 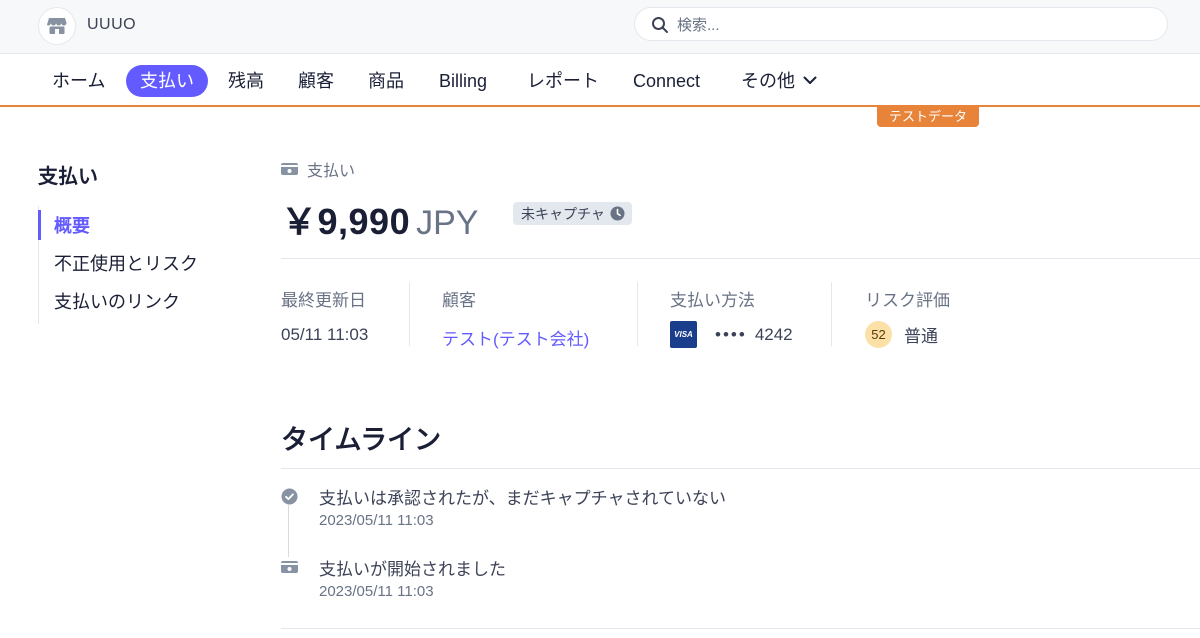 What do you see at coordinates (288, 531) in the screenshot?
I see `timeline-connector` at bounding box center [288, 531].